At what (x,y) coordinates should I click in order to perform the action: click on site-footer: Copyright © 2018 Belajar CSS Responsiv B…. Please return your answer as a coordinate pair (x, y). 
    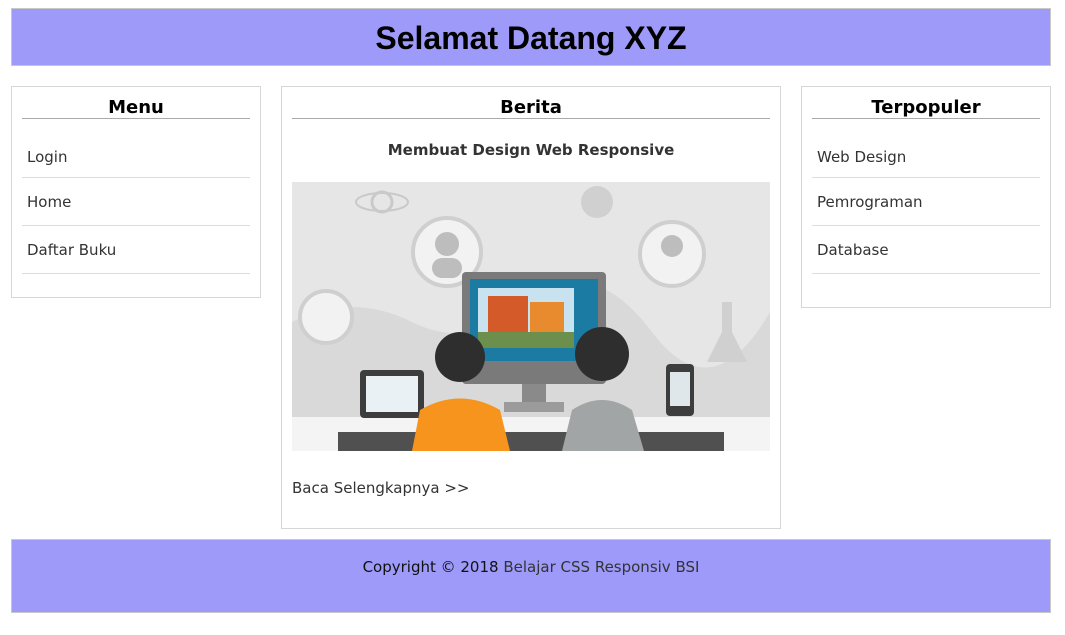
    Looking at the image, I should click on (531, 576).